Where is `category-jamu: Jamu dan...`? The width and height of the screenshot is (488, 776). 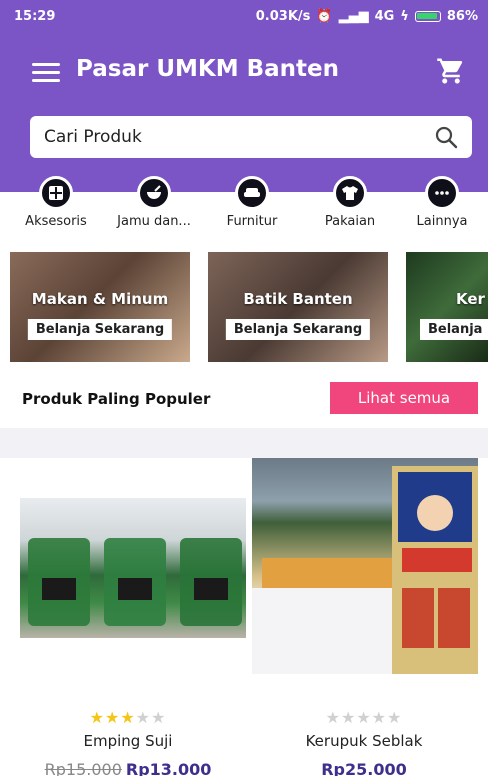
category-jamu: Jamu dan... is located at coordinates (154, 202).